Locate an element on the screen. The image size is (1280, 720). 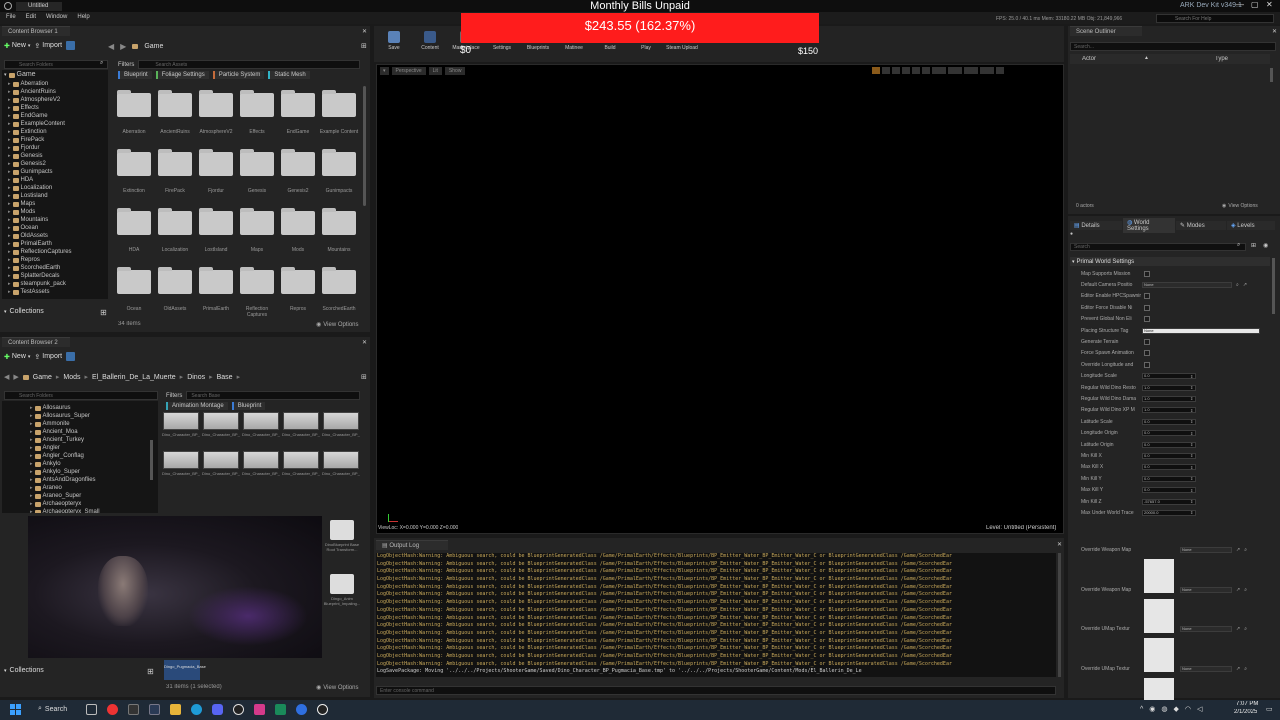
outliner-view-options-button: ◉ View Options is located at coordinates (1240, 206).